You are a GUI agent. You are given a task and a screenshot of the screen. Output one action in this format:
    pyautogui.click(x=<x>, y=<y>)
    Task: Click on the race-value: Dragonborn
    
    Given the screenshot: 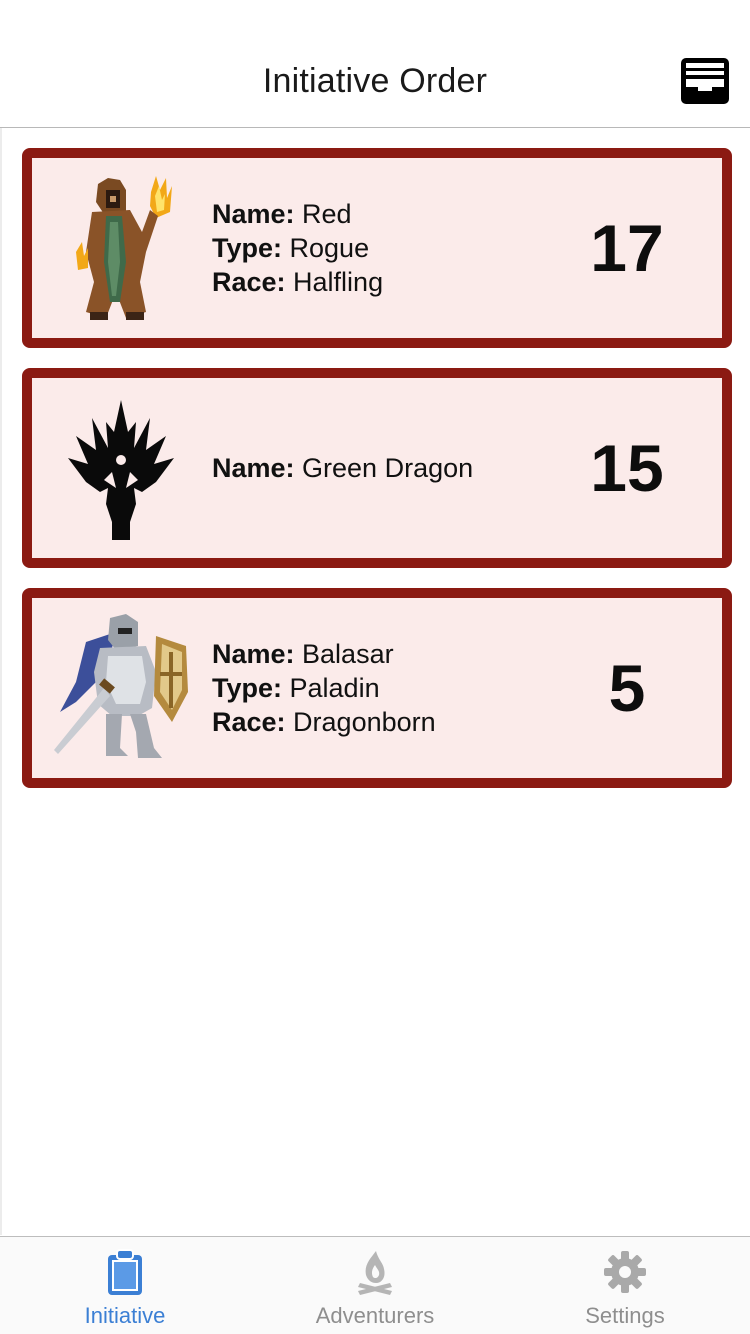 What is the action you would take?
    pyautogui.click(x=364, y=722)
    